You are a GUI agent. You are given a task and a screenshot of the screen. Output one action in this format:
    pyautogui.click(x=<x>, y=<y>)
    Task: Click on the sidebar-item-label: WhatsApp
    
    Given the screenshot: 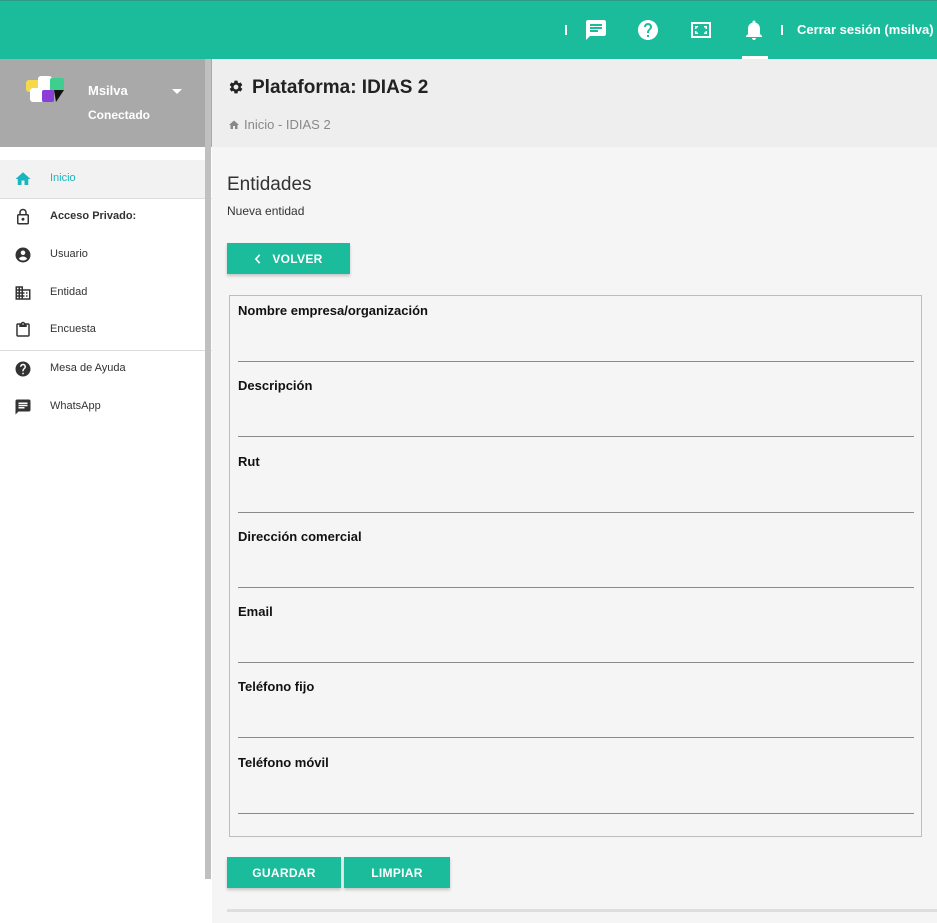 What is the action you would take?
    pyautogui.click(x=75, y=406)
    